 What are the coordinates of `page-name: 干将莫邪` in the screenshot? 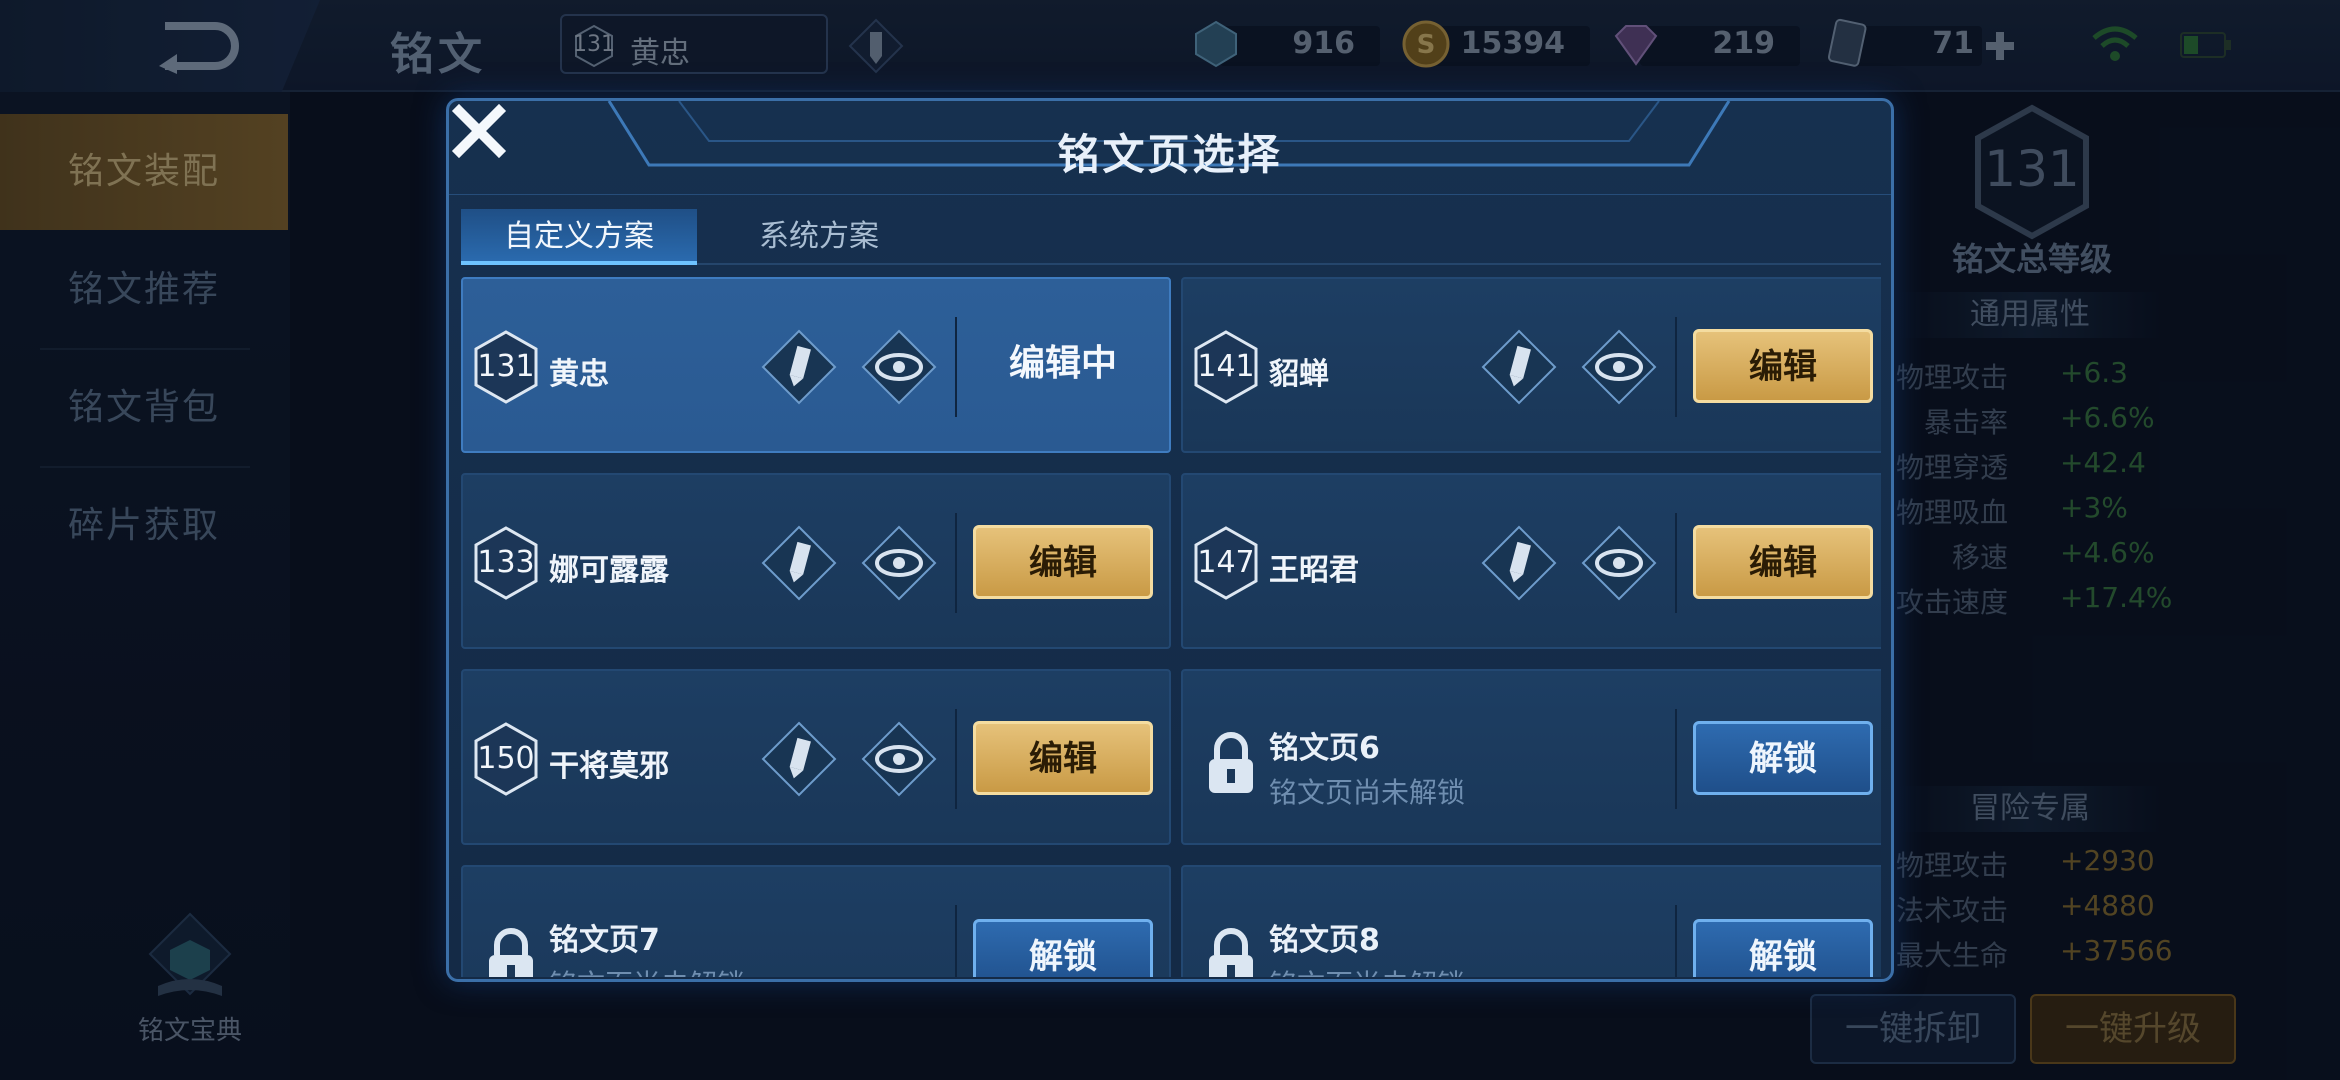 It's located at (609, 766).